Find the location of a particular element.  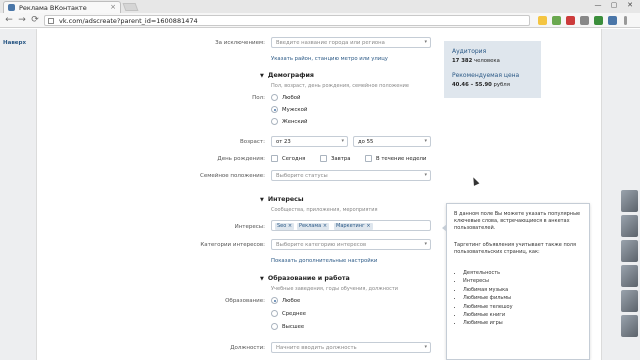

birthday-week-checkbox is located at coordinates (368, 158).